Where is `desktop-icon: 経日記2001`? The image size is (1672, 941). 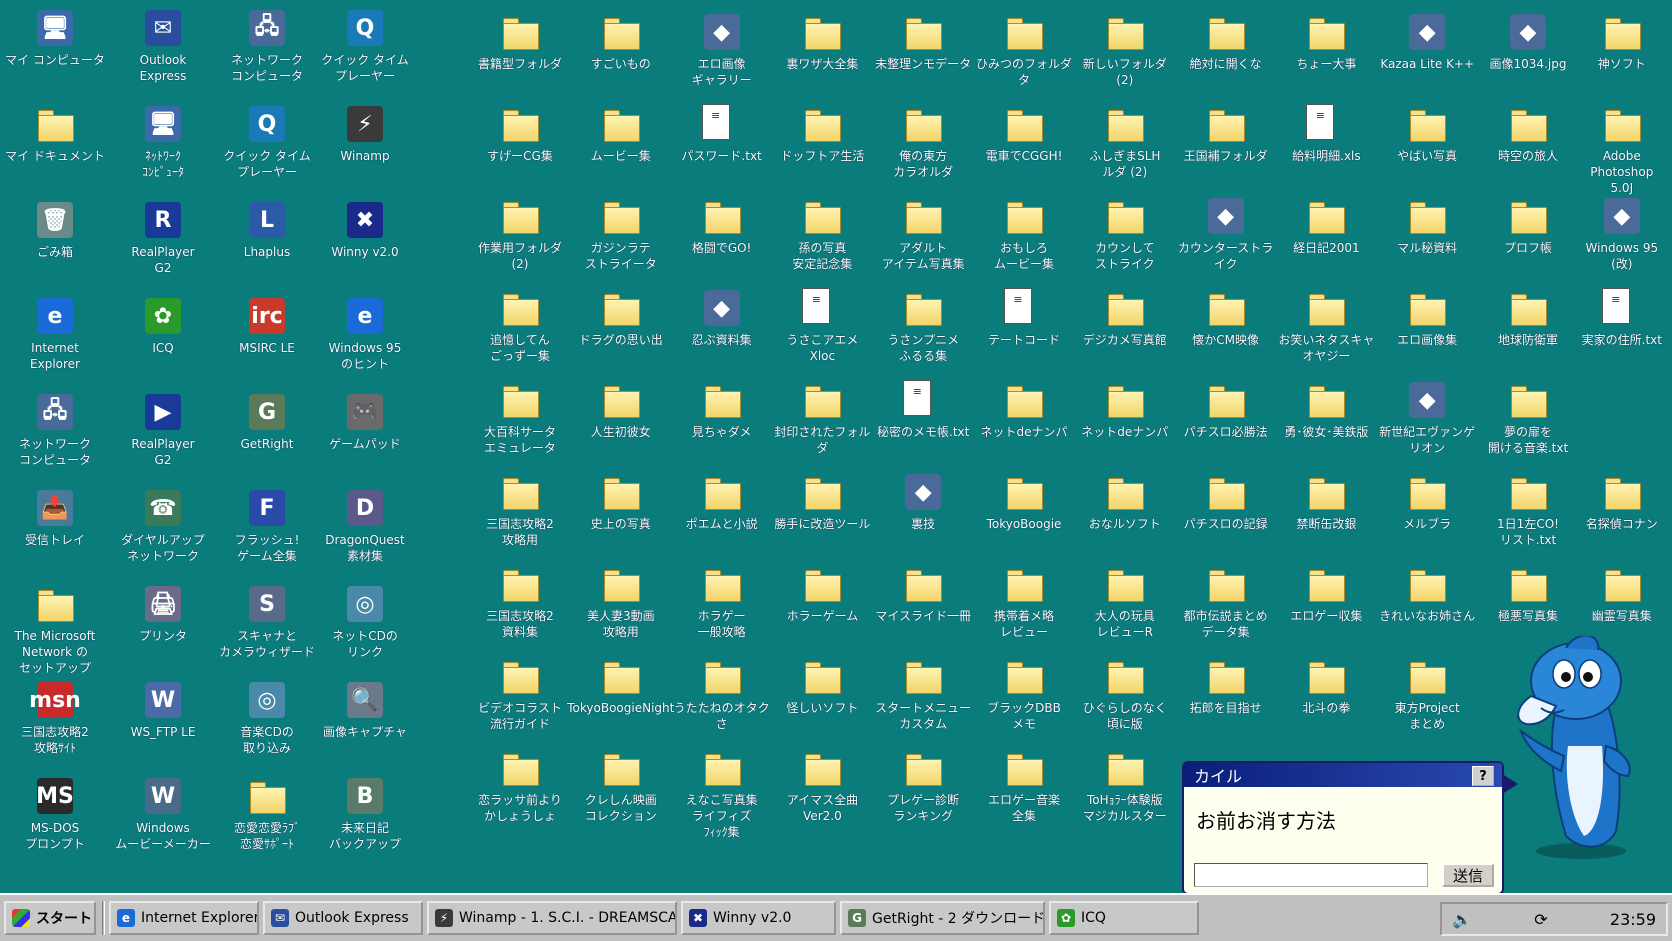 desktop-icon: 経日記2001 is located at coordinates (1326, 226).